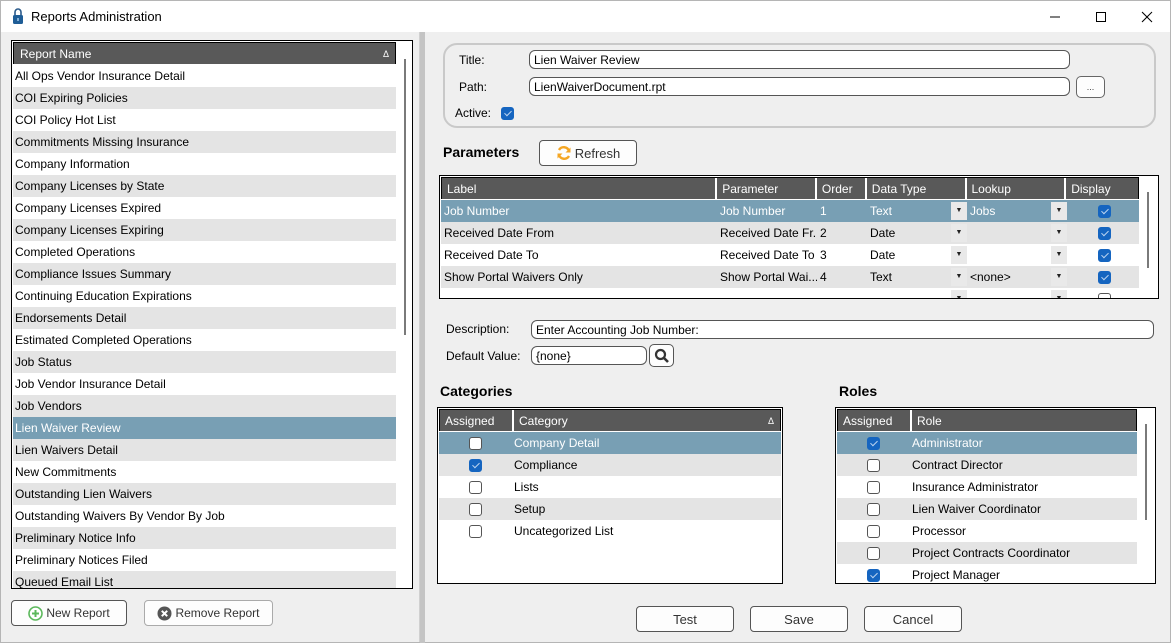 Image resolution: width=1171 pixels, height=643 pixels. What do you see at coordinates (610, 509) in the screenshot?
I see `category-row: Setup` at bounding box center [610, 509].